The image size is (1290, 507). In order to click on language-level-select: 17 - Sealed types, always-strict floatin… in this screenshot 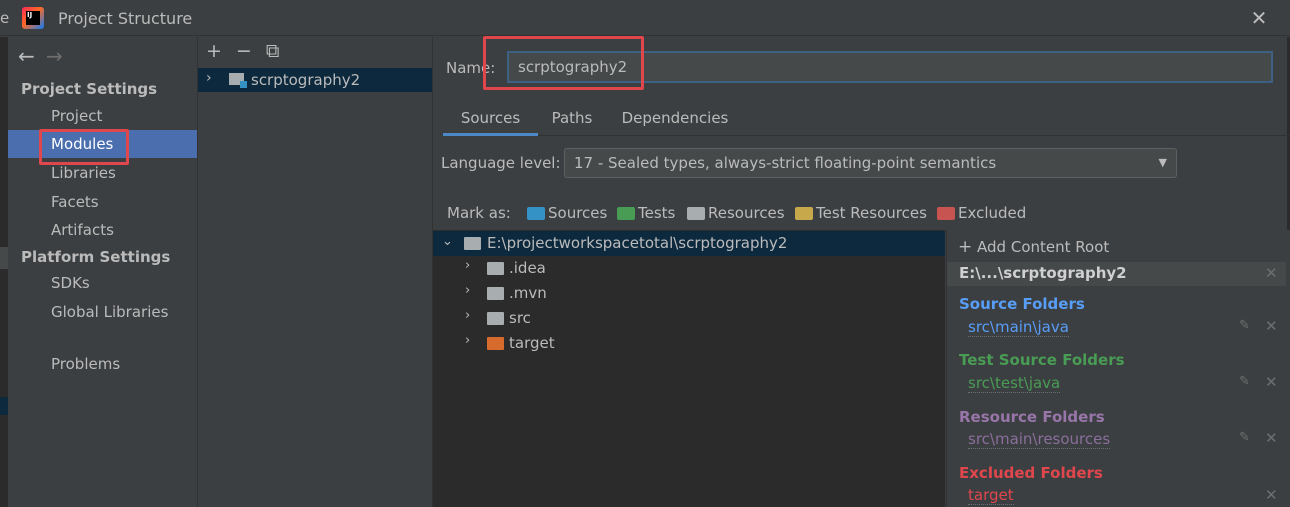, I will do `click(870, 163)`.